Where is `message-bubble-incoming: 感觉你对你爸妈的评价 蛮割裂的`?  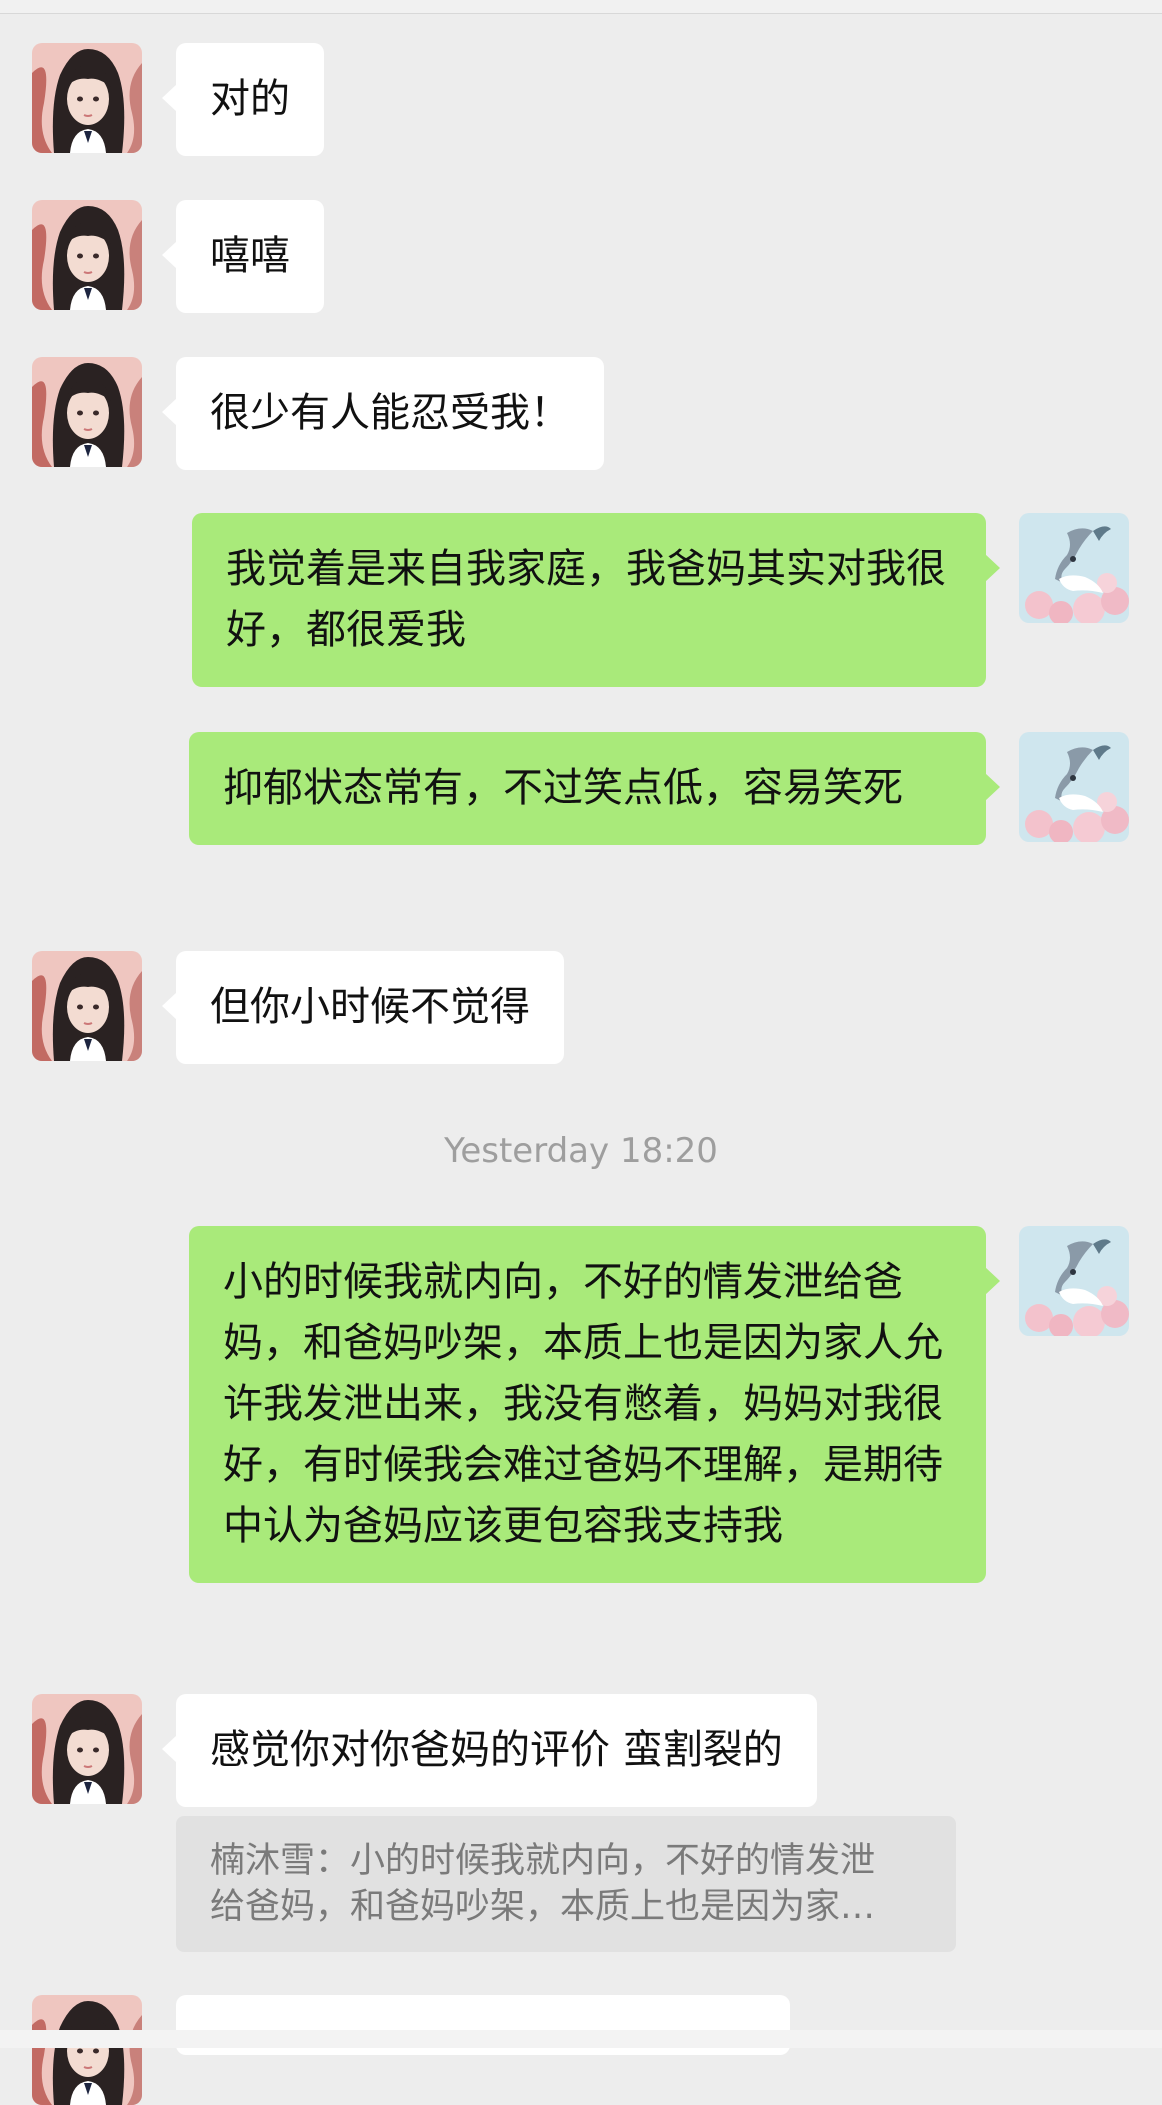 message-bubble-incoming: 感觉你对你爸妈的评价 蛮割裂的 is located at coordinates (489, 1750).